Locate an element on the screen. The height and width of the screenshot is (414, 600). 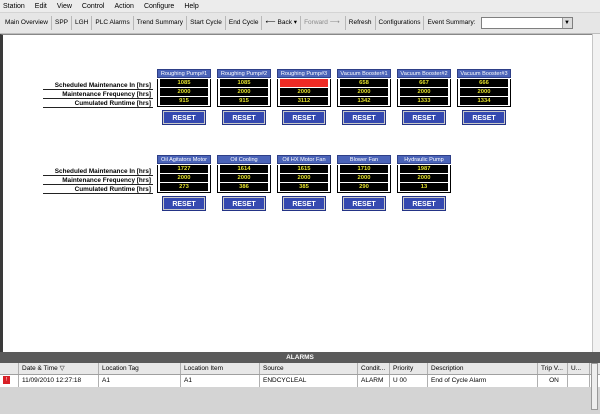
value-group: 1710 2000 290 is located at coordinates (364, 179).